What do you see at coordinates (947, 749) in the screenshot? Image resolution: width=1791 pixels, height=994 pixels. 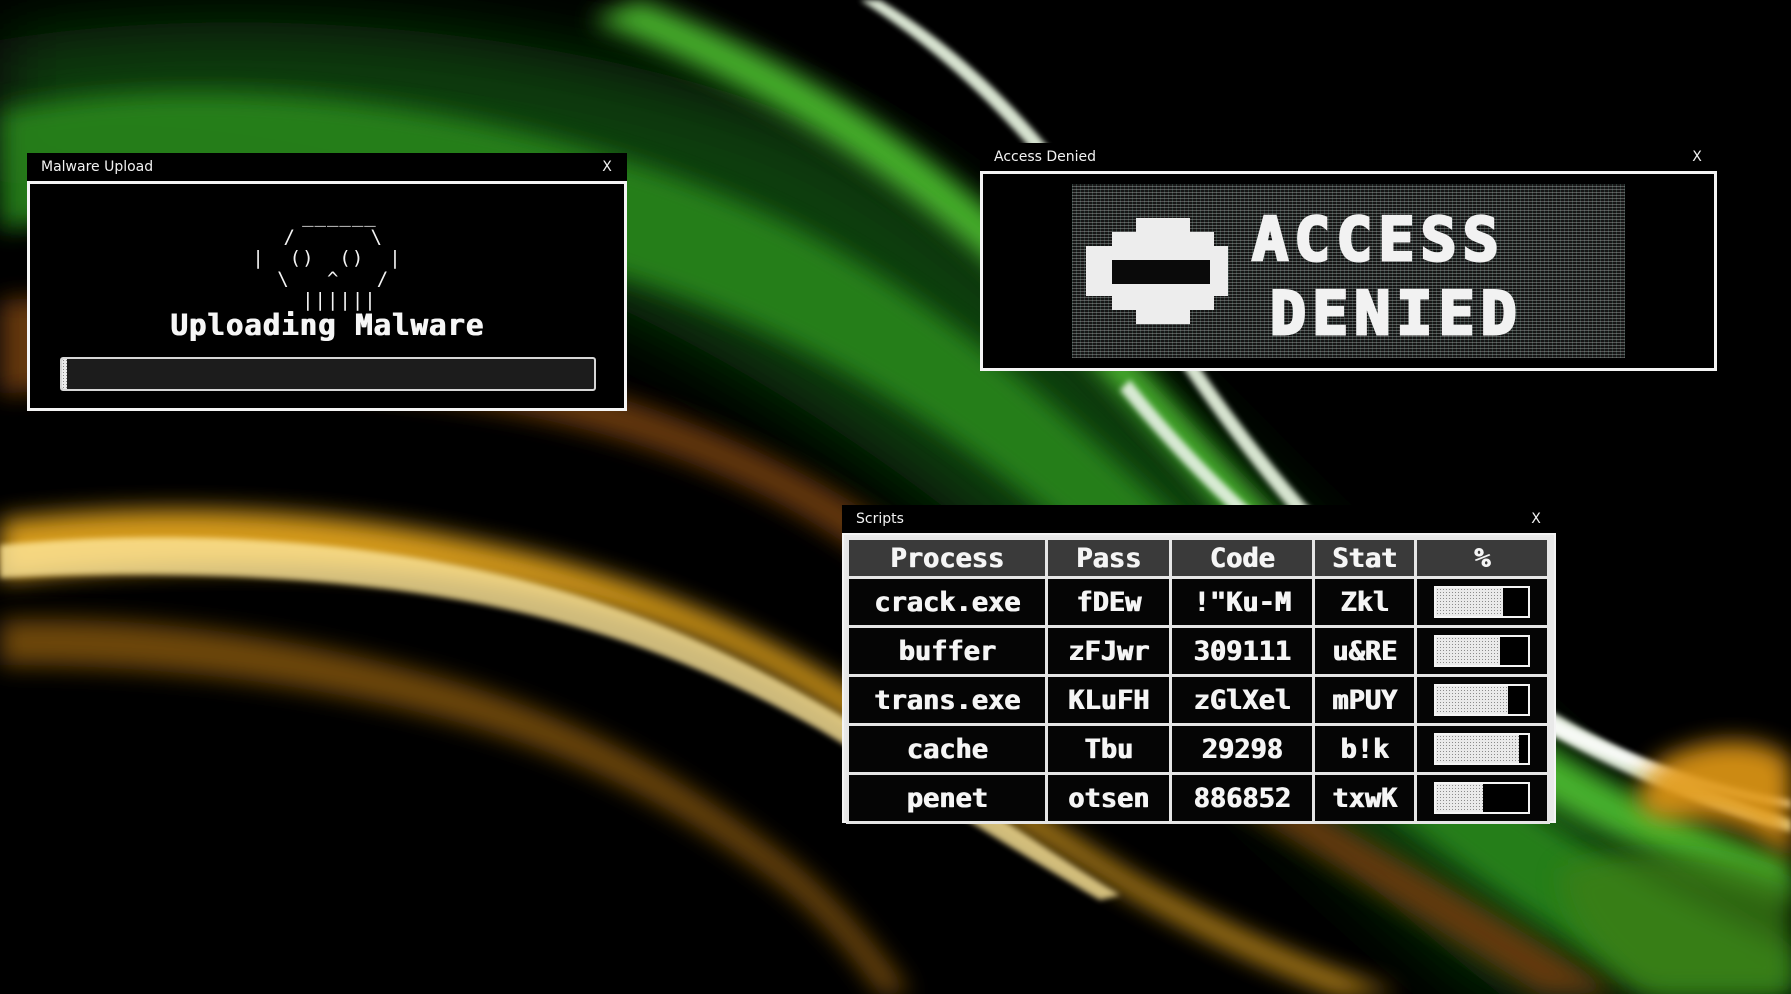 I see `process-cell: cache` at bounding box center [947, 749].